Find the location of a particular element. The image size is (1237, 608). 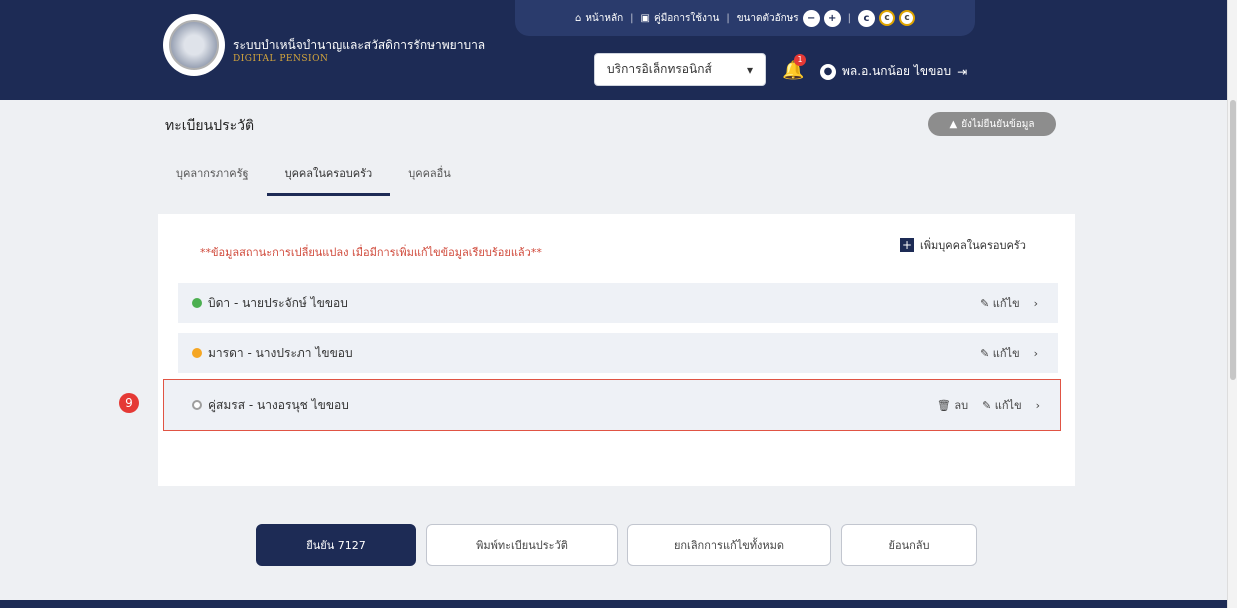

plus-icon: + is located at coordinates (907, 245).